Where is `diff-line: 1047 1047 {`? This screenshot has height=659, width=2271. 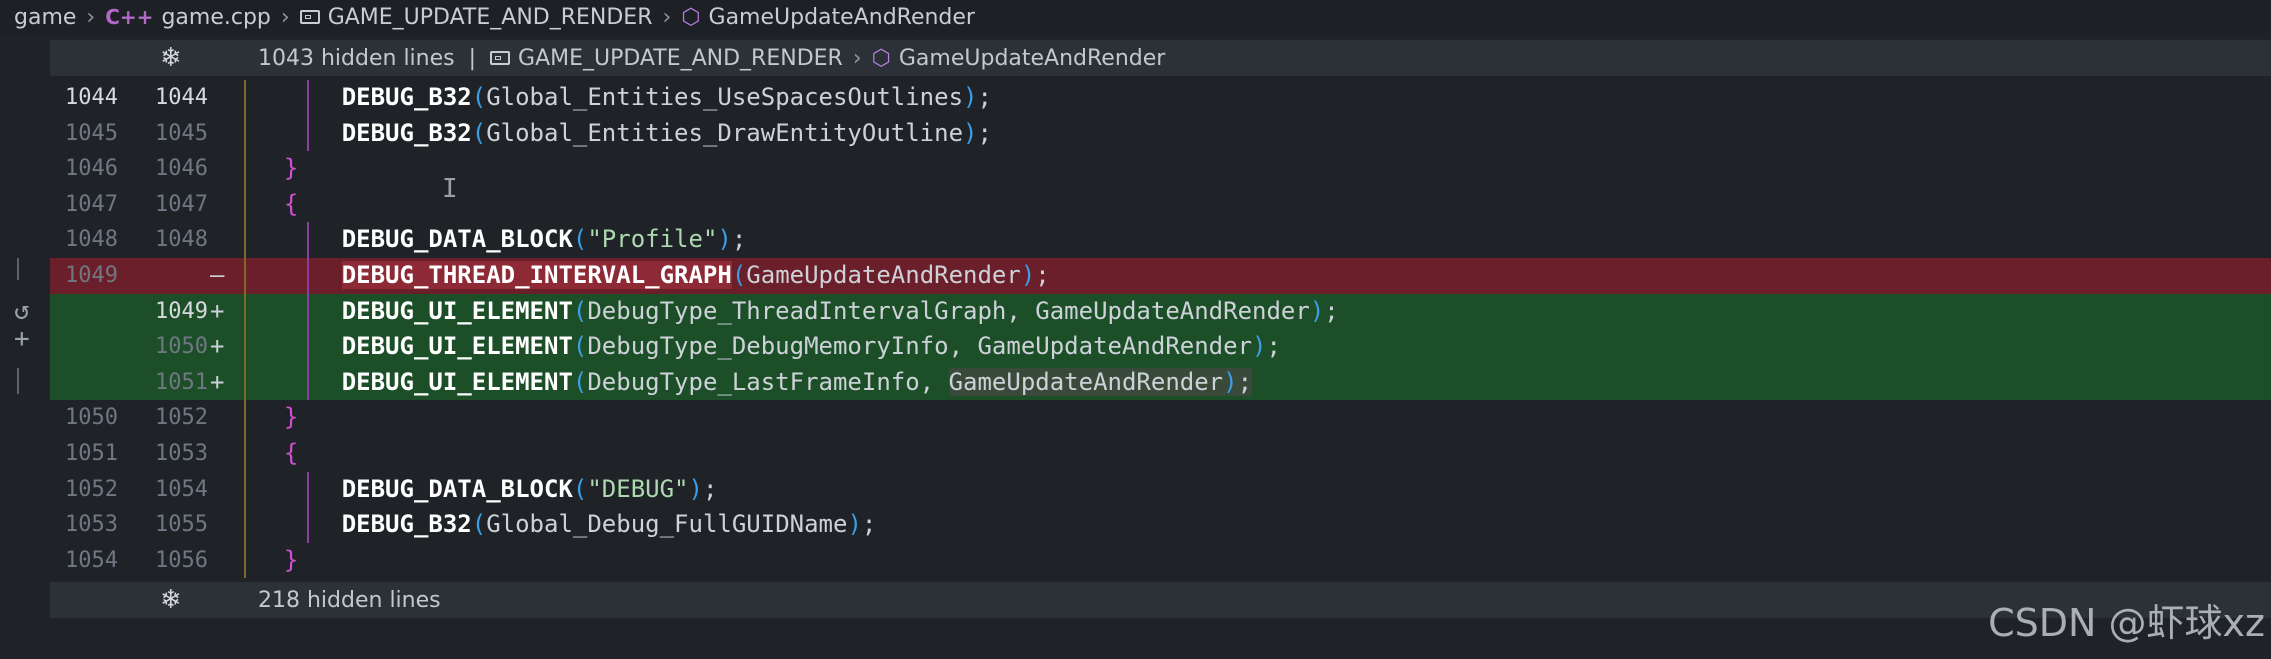
diff-line: 1047 1047 { is located at coordinates (1160, 204).